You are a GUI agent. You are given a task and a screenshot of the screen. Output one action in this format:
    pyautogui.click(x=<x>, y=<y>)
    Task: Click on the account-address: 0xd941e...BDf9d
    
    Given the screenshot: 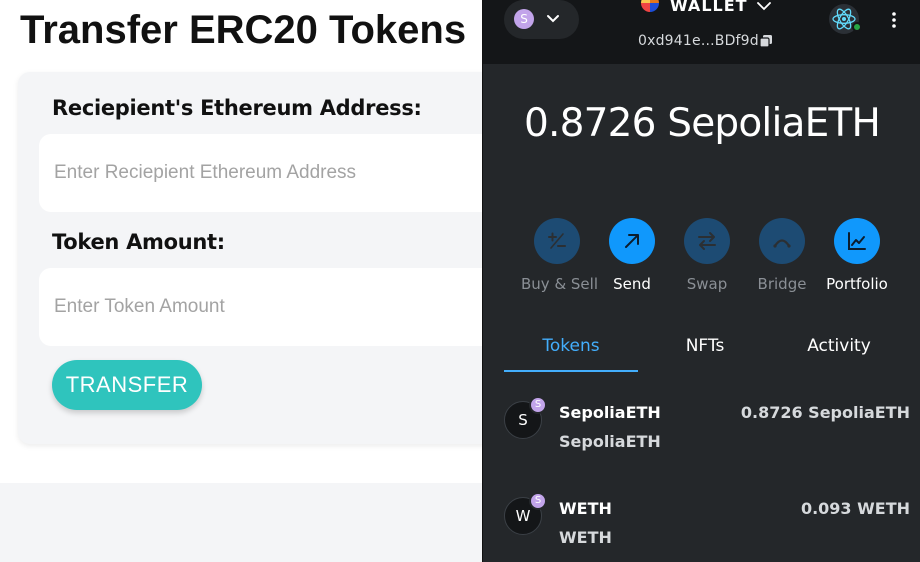 What is the action you would take?
    pyautogui.click(x=698, y=41)
    